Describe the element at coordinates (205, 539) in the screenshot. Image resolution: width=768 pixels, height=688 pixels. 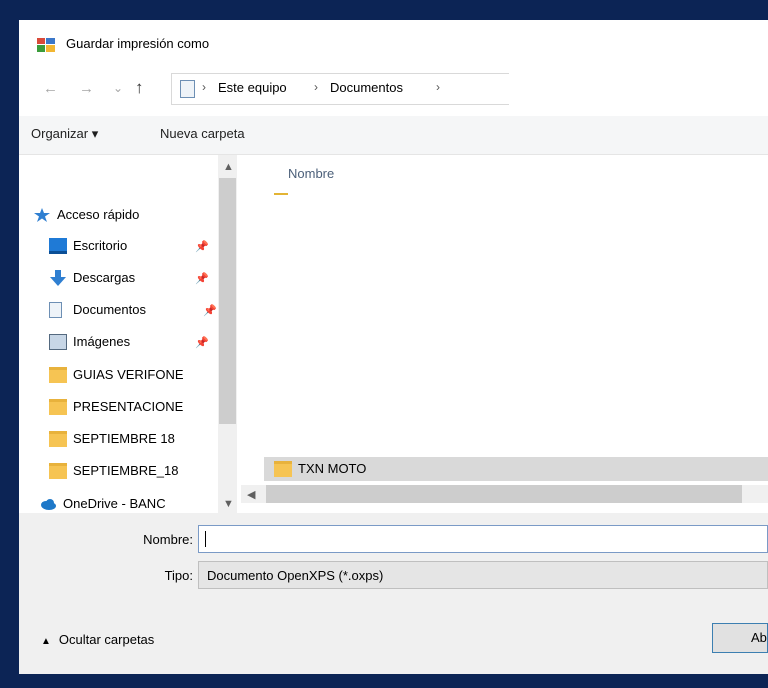
I see `text-caret` at that location.